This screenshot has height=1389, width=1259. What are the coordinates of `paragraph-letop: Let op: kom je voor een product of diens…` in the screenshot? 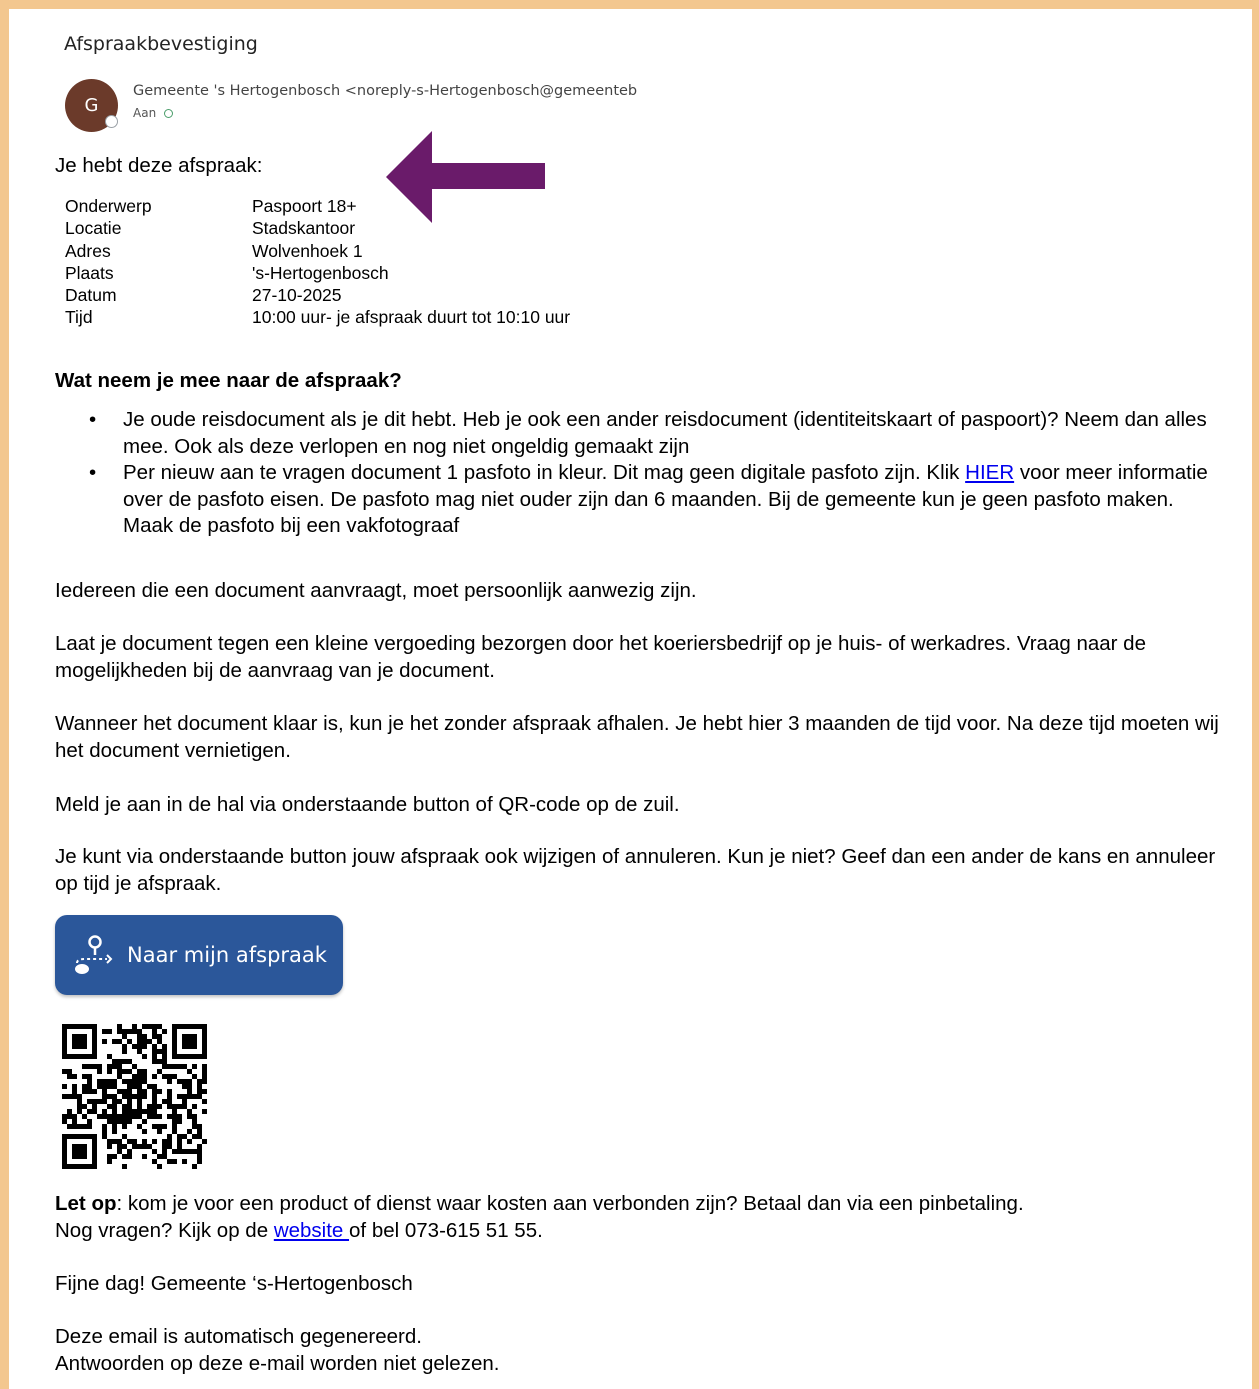 It's located at (640, 1217).